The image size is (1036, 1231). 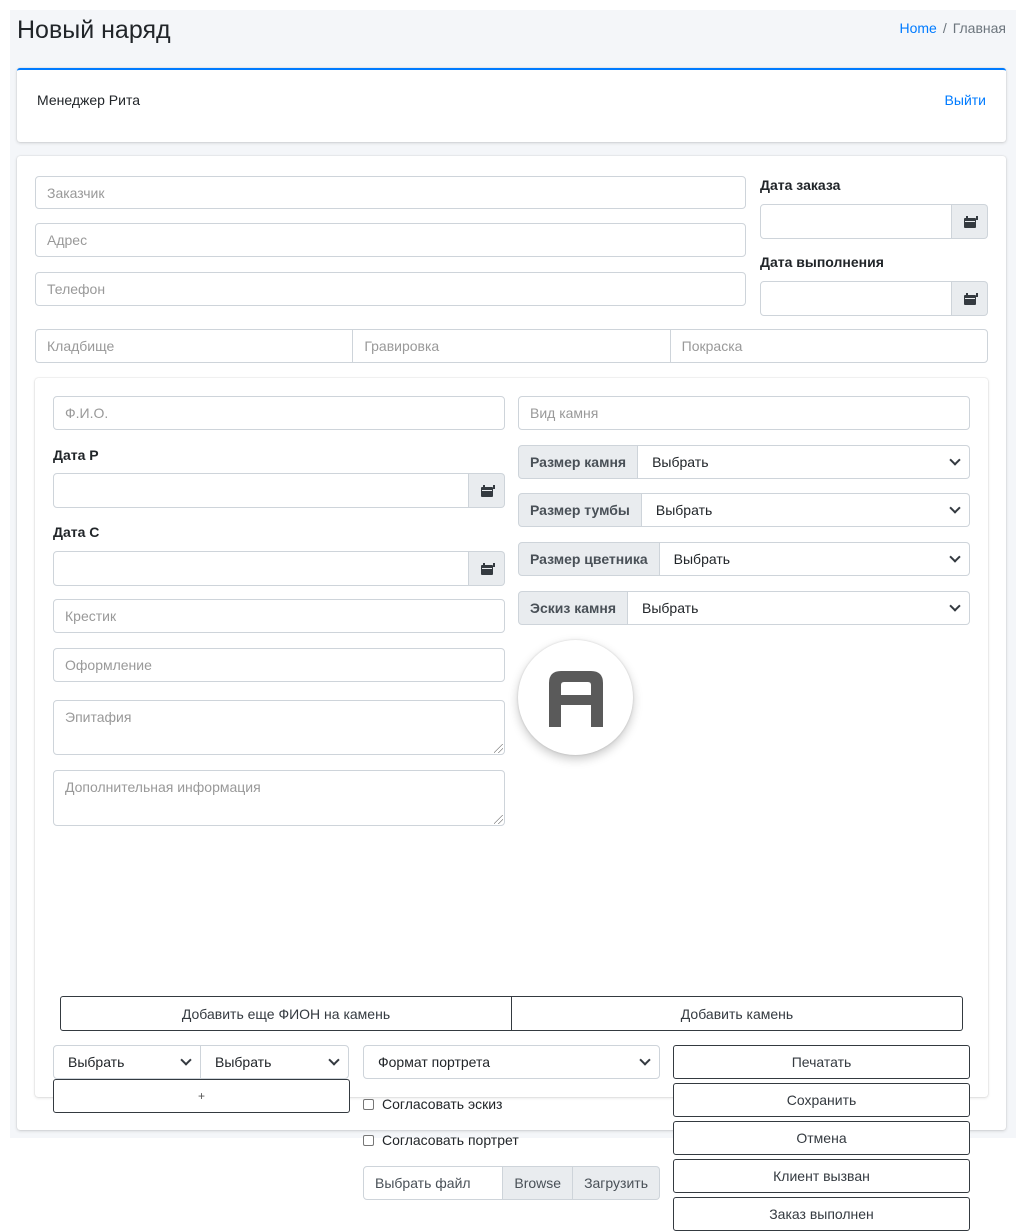 What do you see at coordinates (856, 221) in the screenshot?
I see `order-date-input` at bounding box center [856, 221].